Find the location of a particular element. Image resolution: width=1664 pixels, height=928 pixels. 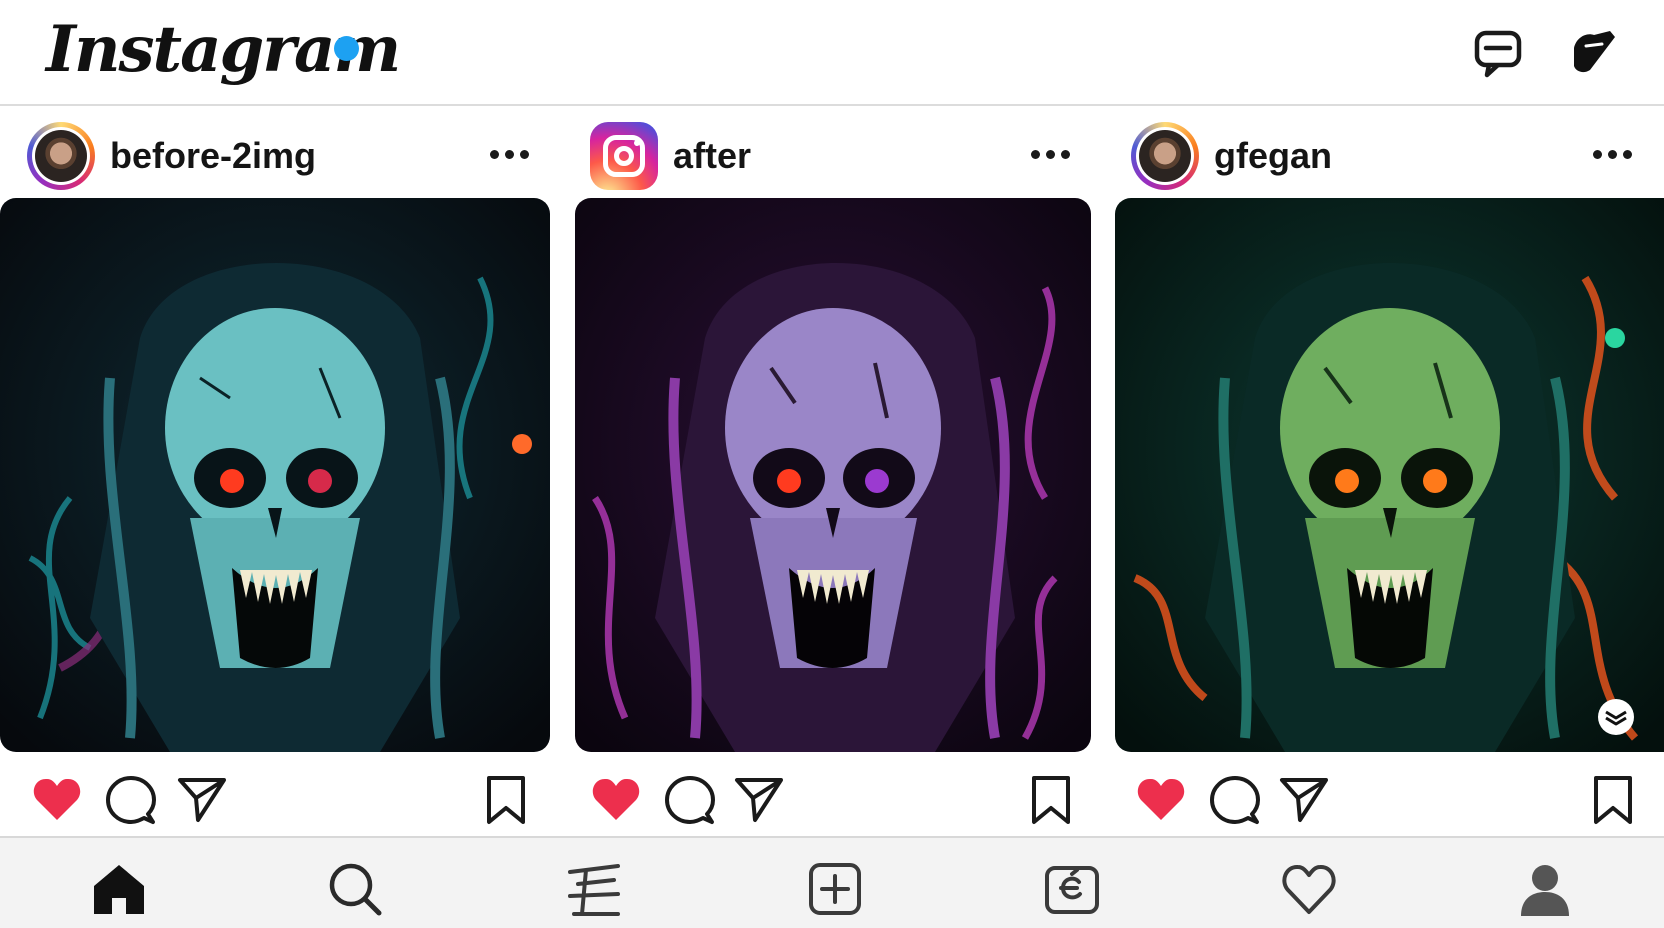

post-username: gfegan is located at coordinates (1273, 156).